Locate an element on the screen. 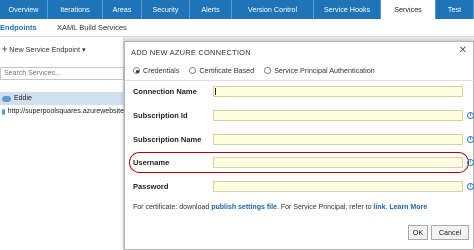 The image size is (474, 250). publish-settings-link: publish settings file is located at coordinates (244, 207).